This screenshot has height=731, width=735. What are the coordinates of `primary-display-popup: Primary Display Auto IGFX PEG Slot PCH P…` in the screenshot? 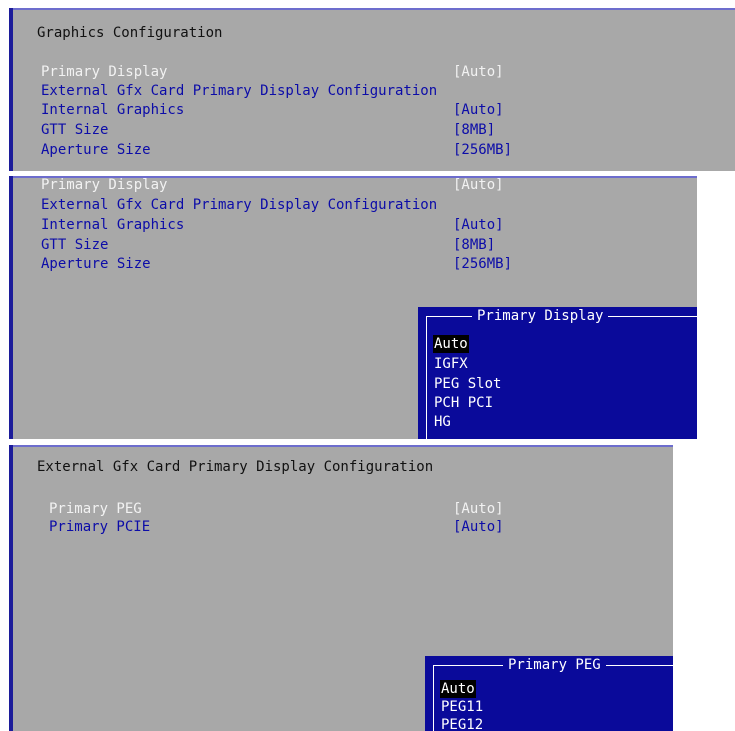 It's located at (557, 373).